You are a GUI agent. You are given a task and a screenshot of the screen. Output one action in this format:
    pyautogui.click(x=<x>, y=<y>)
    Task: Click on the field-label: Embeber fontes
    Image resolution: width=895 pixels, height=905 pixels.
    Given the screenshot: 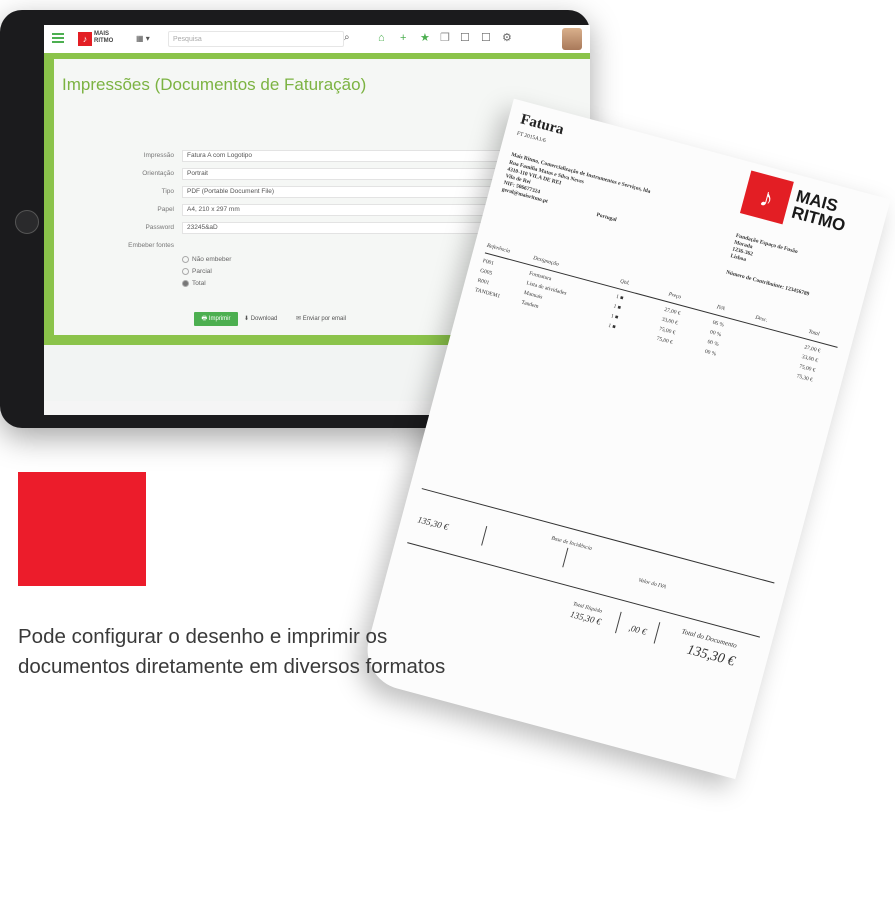 What is the action you would take?
    pyautogui.click(x=151, y=245)
    